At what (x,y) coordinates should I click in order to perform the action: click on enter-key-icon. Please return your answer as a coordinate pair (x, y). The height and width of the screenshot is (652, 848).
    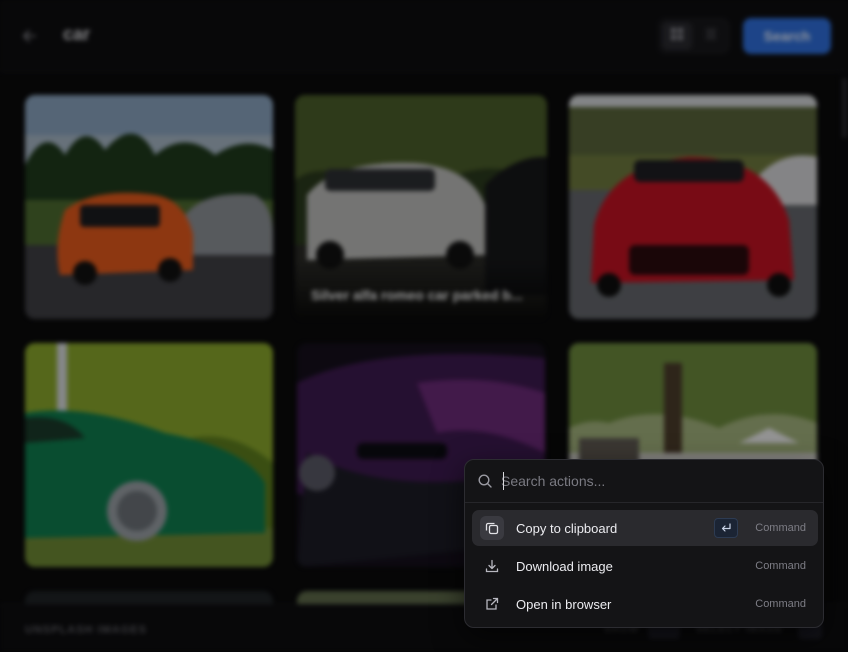
    Looking at the image, I should click on (726, 528).